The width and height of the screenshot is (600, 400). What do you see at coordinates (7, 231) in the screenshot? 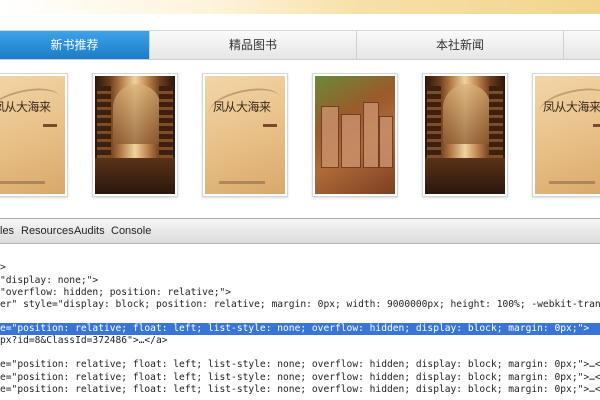
I see `devtools-tab-profiles: les` at bounding box center [7, 231].